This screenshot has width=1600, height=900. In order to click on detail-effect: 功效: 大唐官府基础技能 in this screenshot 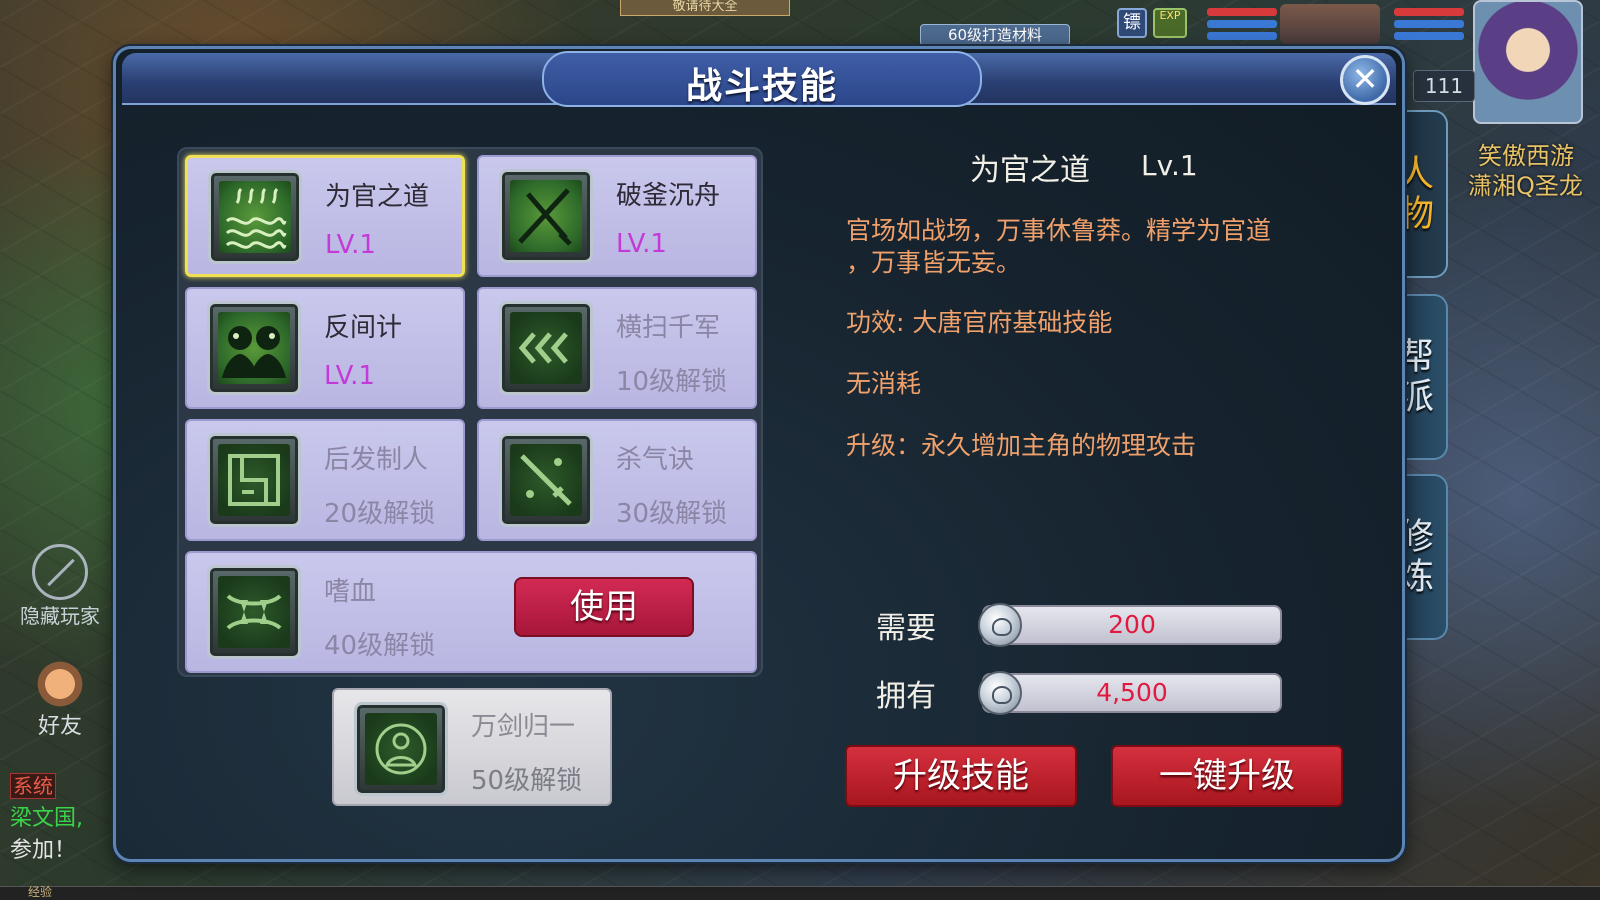, I will do `click(979, 322)`.